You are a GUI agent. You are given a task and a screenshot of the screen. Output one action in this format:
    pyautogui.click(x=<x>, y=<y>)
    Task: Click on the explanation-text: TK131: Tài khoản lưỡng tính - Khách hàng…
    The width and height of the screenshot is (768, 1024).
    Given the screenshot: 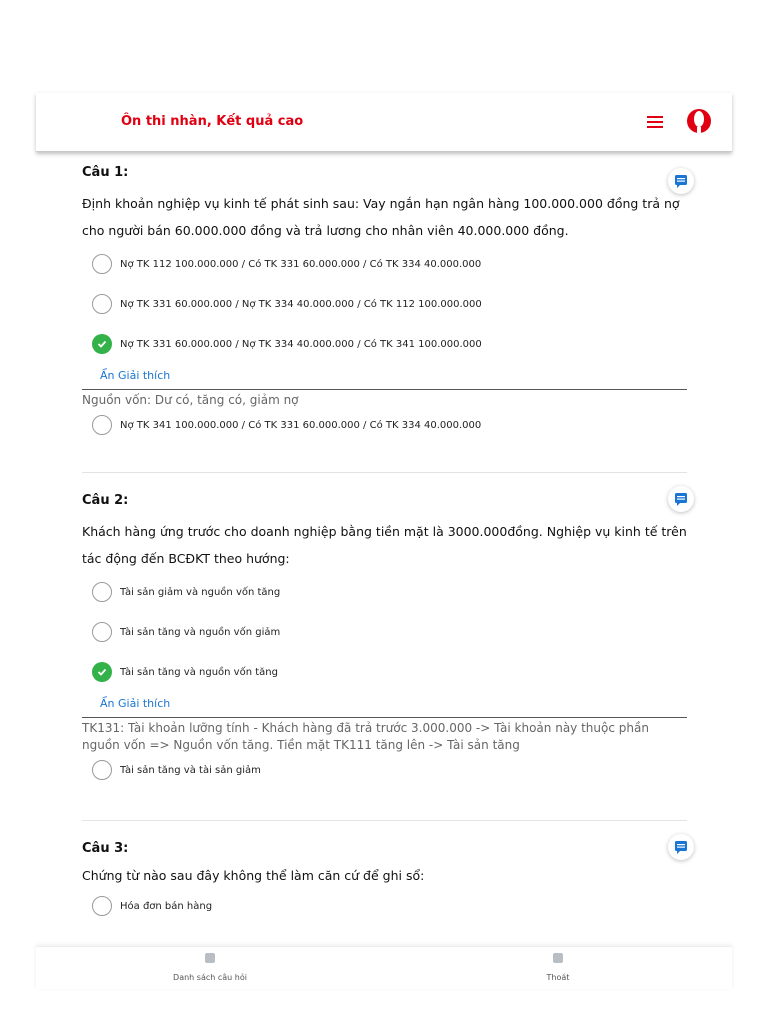 What is the action you would take?
    pyautogui.click(x=384, y=735)
    